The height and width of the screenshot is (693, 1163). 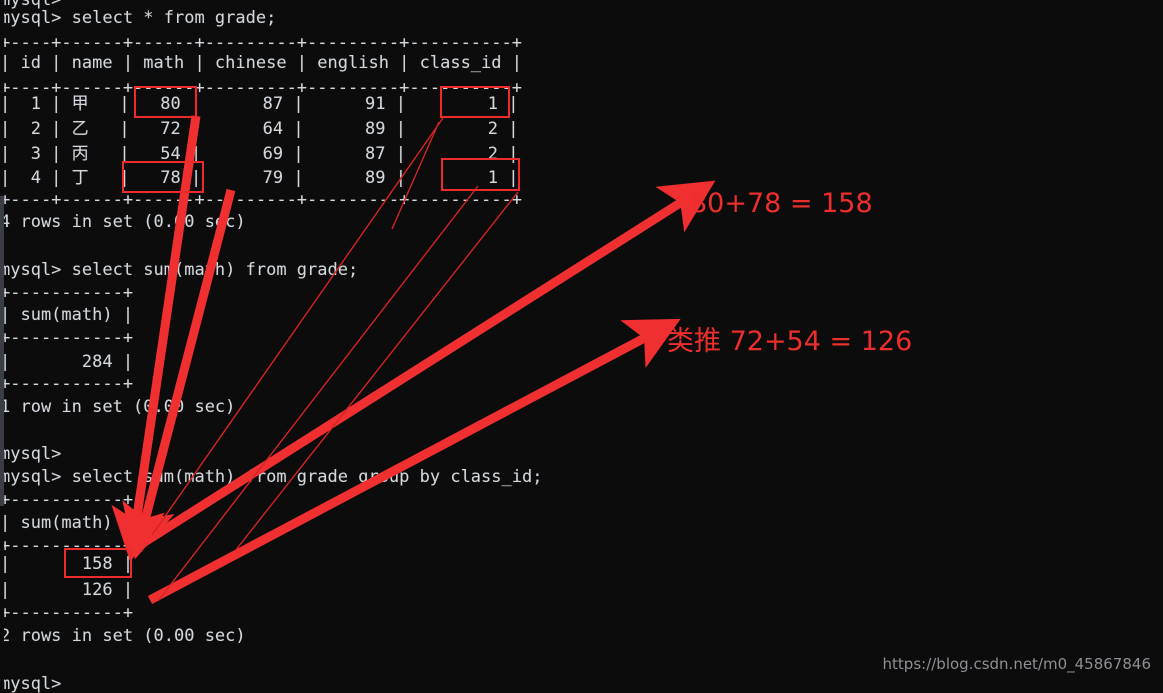 What do you see at coordinates (118, 407) in the screenshot?
I see `terminal-line: 1 row in set (0.00 sec)` at bounding box center [118, 407].